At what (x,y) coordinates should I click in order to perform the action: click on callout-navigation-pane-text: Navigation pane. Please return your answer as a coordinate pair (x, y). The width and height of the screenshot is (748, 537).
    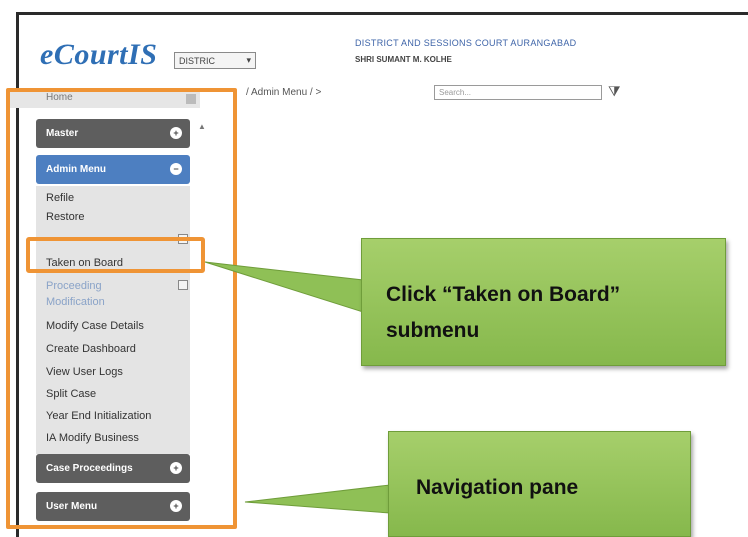
    Looking at the image, I should click on (497, 487).